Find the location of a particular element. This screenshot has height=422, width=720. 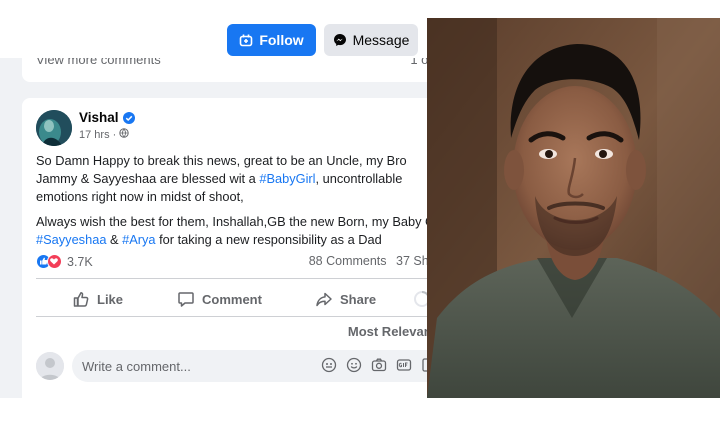

reaction-summary: 3.7K is located at coordinates (64, 261).